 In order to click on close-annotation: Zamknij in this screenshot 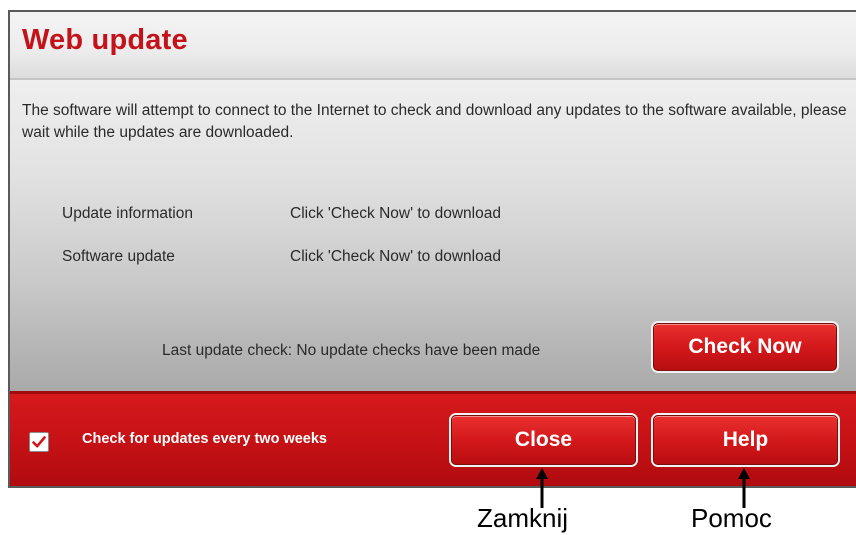, I will do `click(523, 518)`.